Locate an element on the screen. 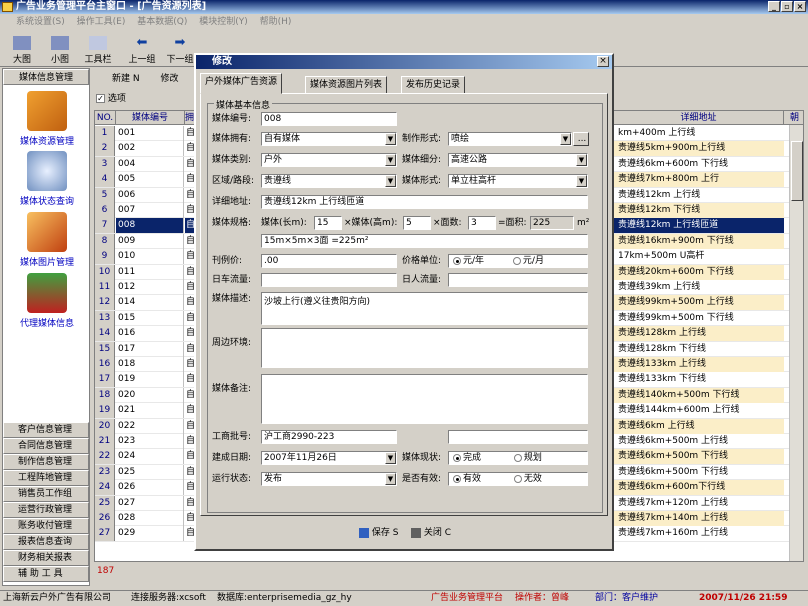 This screenshot has width=808, height=606. edit-button: 修改 is located at coordinates (169, 79).